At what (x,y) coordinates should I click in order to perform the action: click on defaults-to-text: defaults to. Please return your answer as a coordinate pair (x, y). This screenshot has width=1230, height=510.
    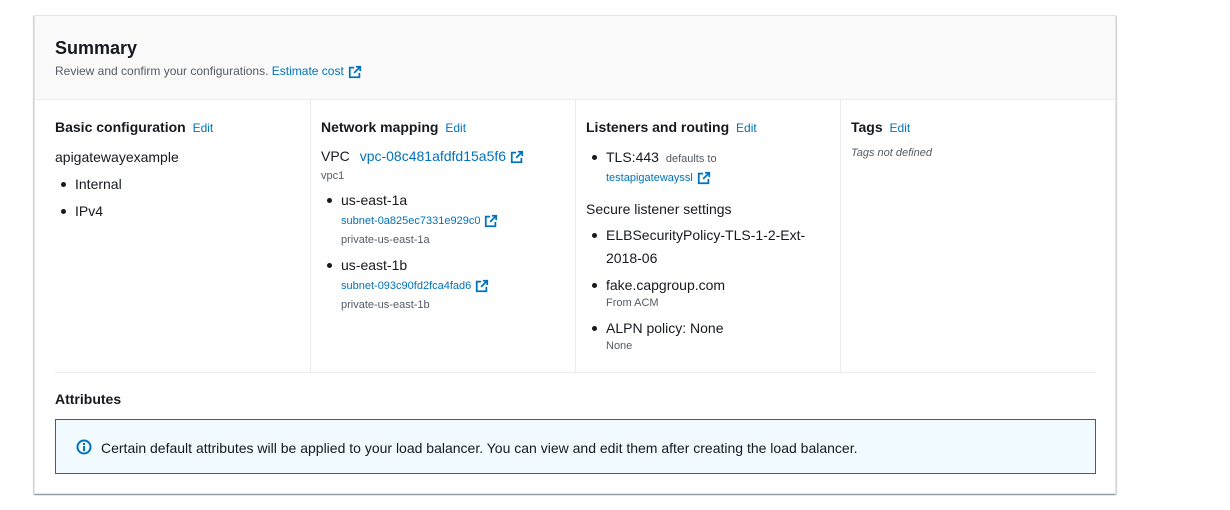
    Looking at the image, I should click on (691, 159).